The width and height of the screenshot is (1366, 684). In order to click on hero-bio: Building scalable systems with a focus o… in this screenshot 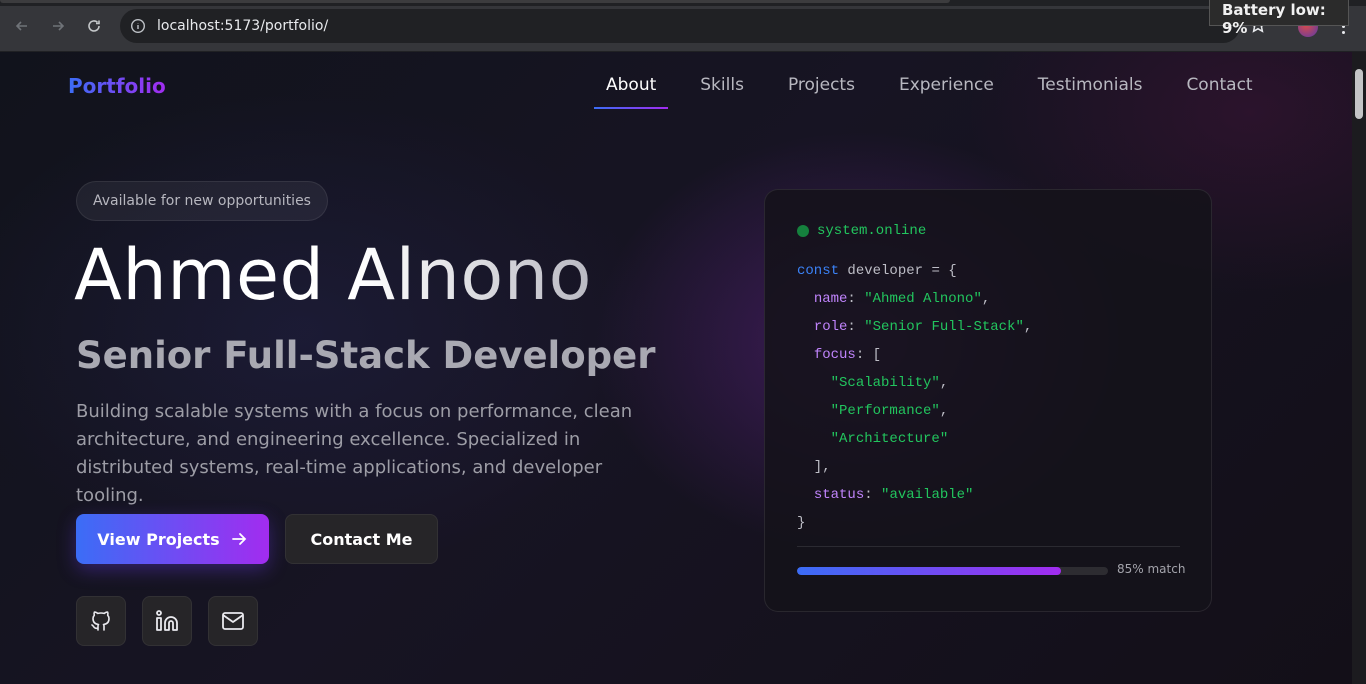, I will do `click(354, 453)`.